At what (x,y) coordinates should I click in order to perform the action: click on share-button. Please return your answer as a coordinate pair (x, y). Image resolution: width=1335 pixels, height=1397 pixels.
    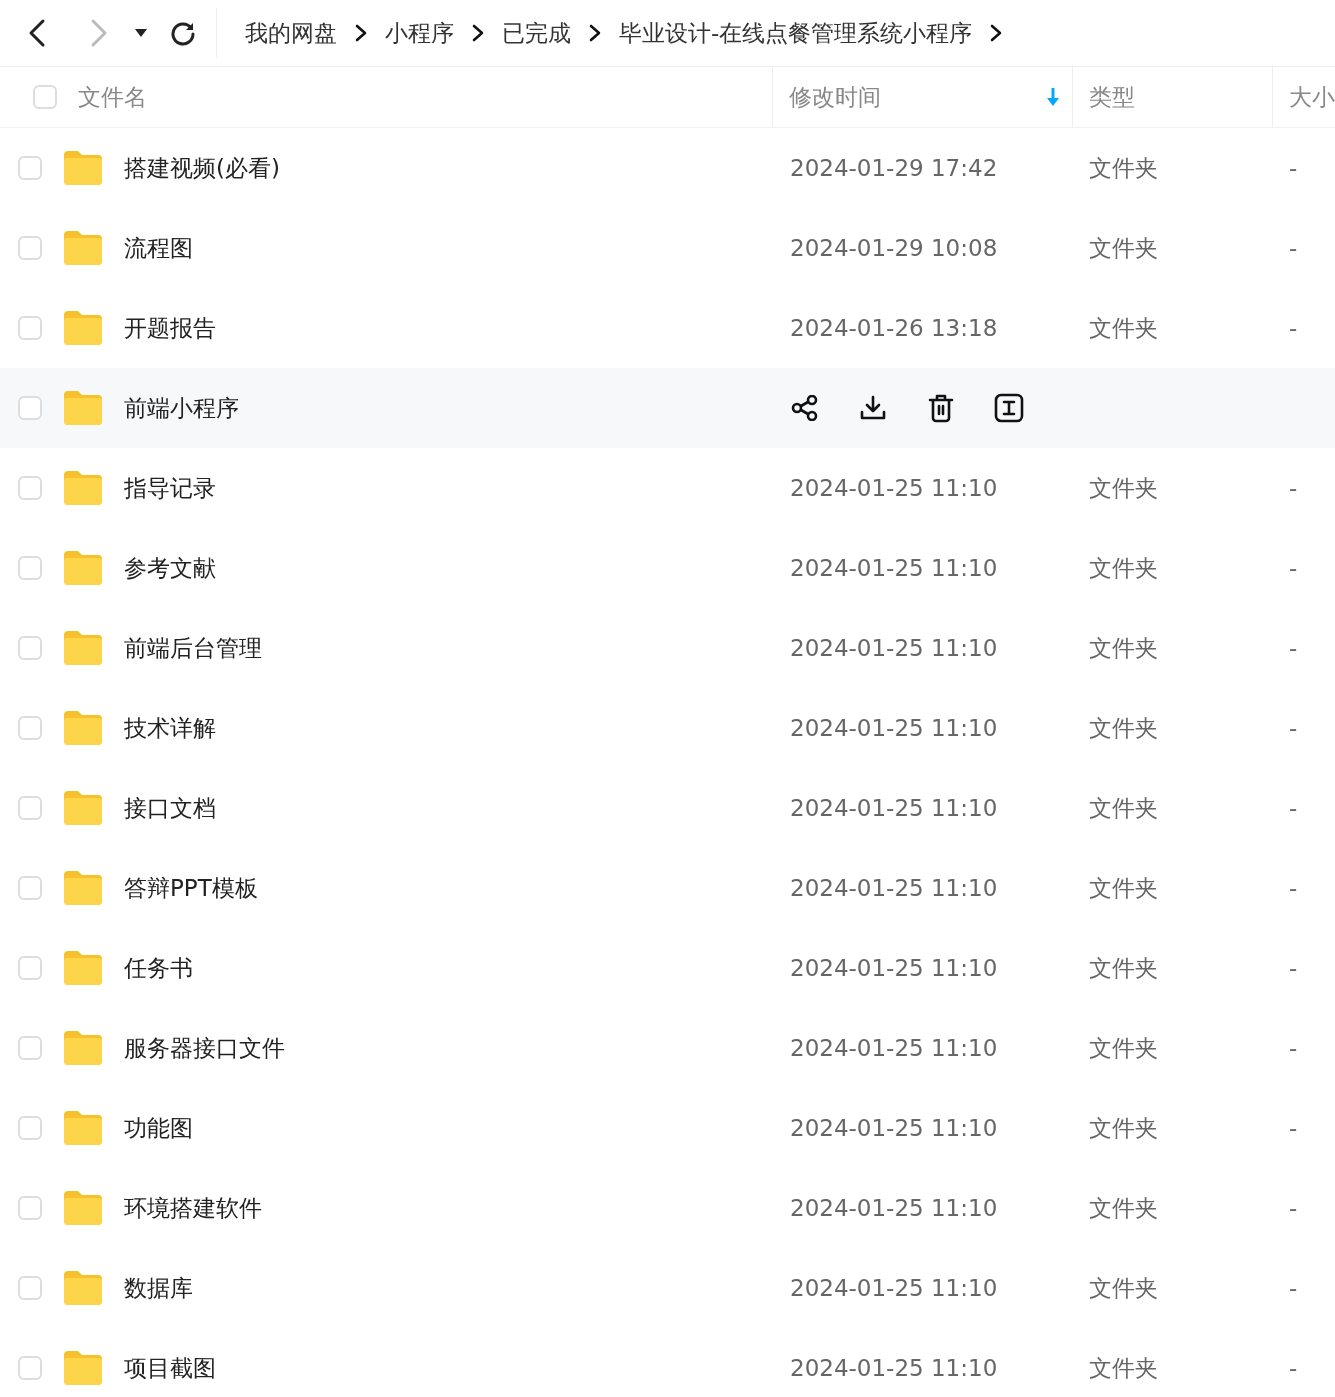
    Looking at the image, I should click on (805, 408).